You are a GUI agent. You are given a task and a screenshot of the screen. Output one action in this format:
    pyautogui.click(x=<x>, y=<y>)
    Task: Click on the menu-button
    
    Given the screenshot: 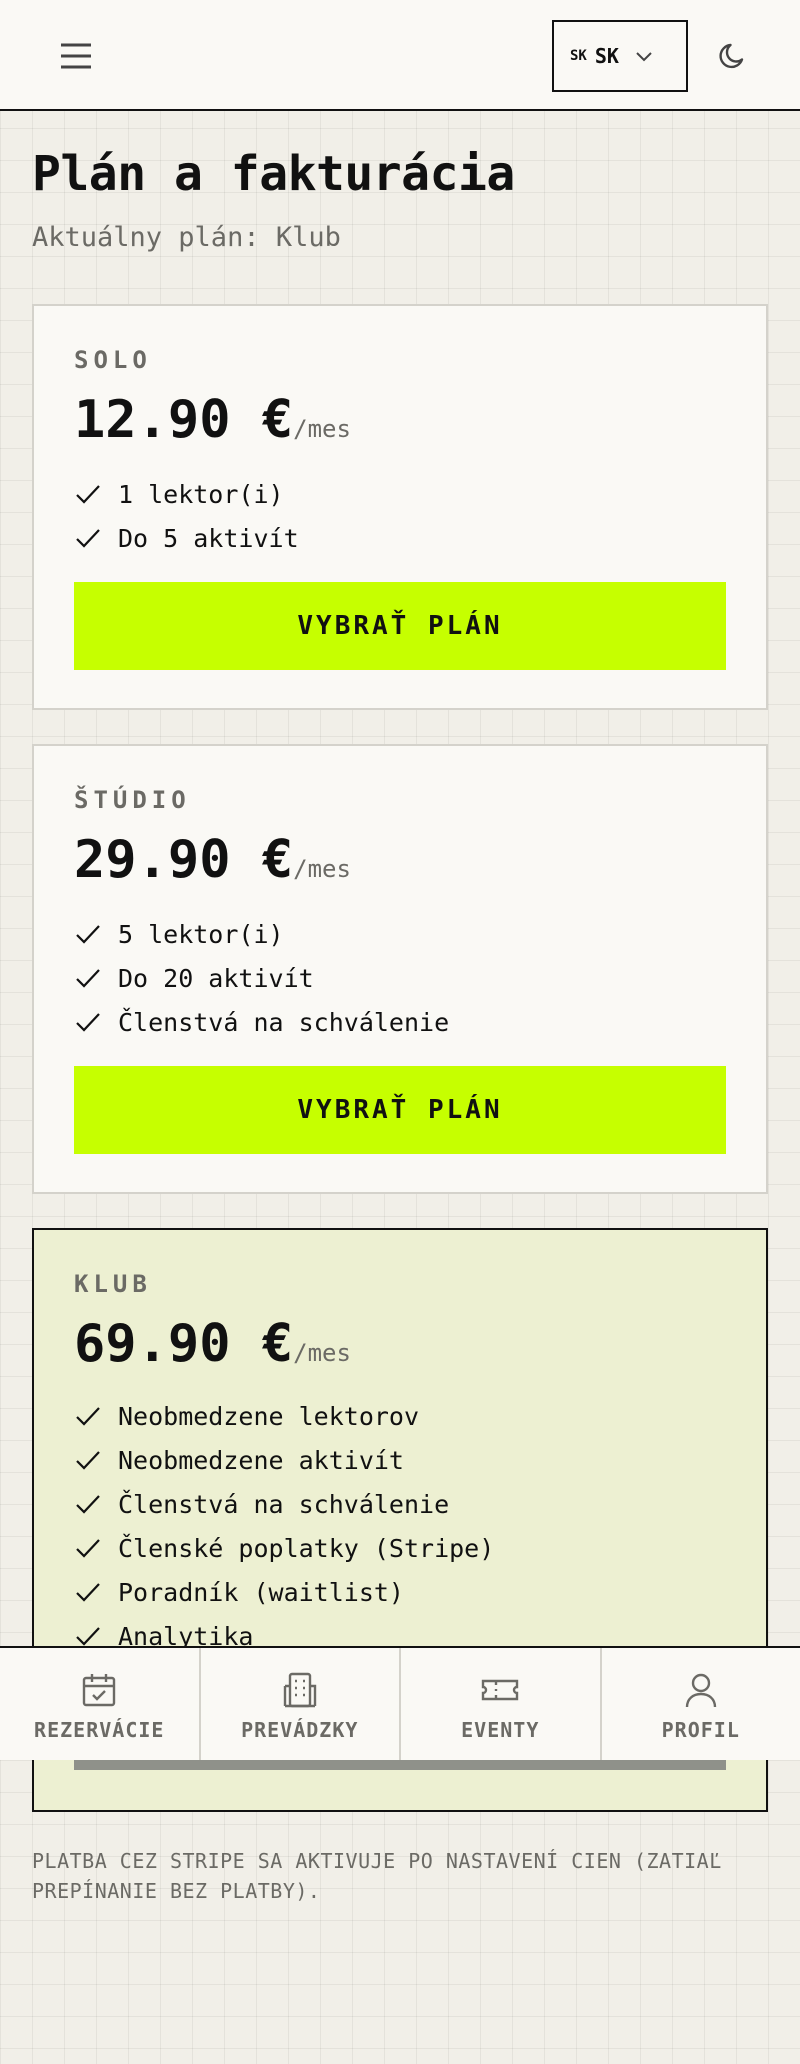 What is the action you would take?
    pyautogui.click(x=76, y=56)
    